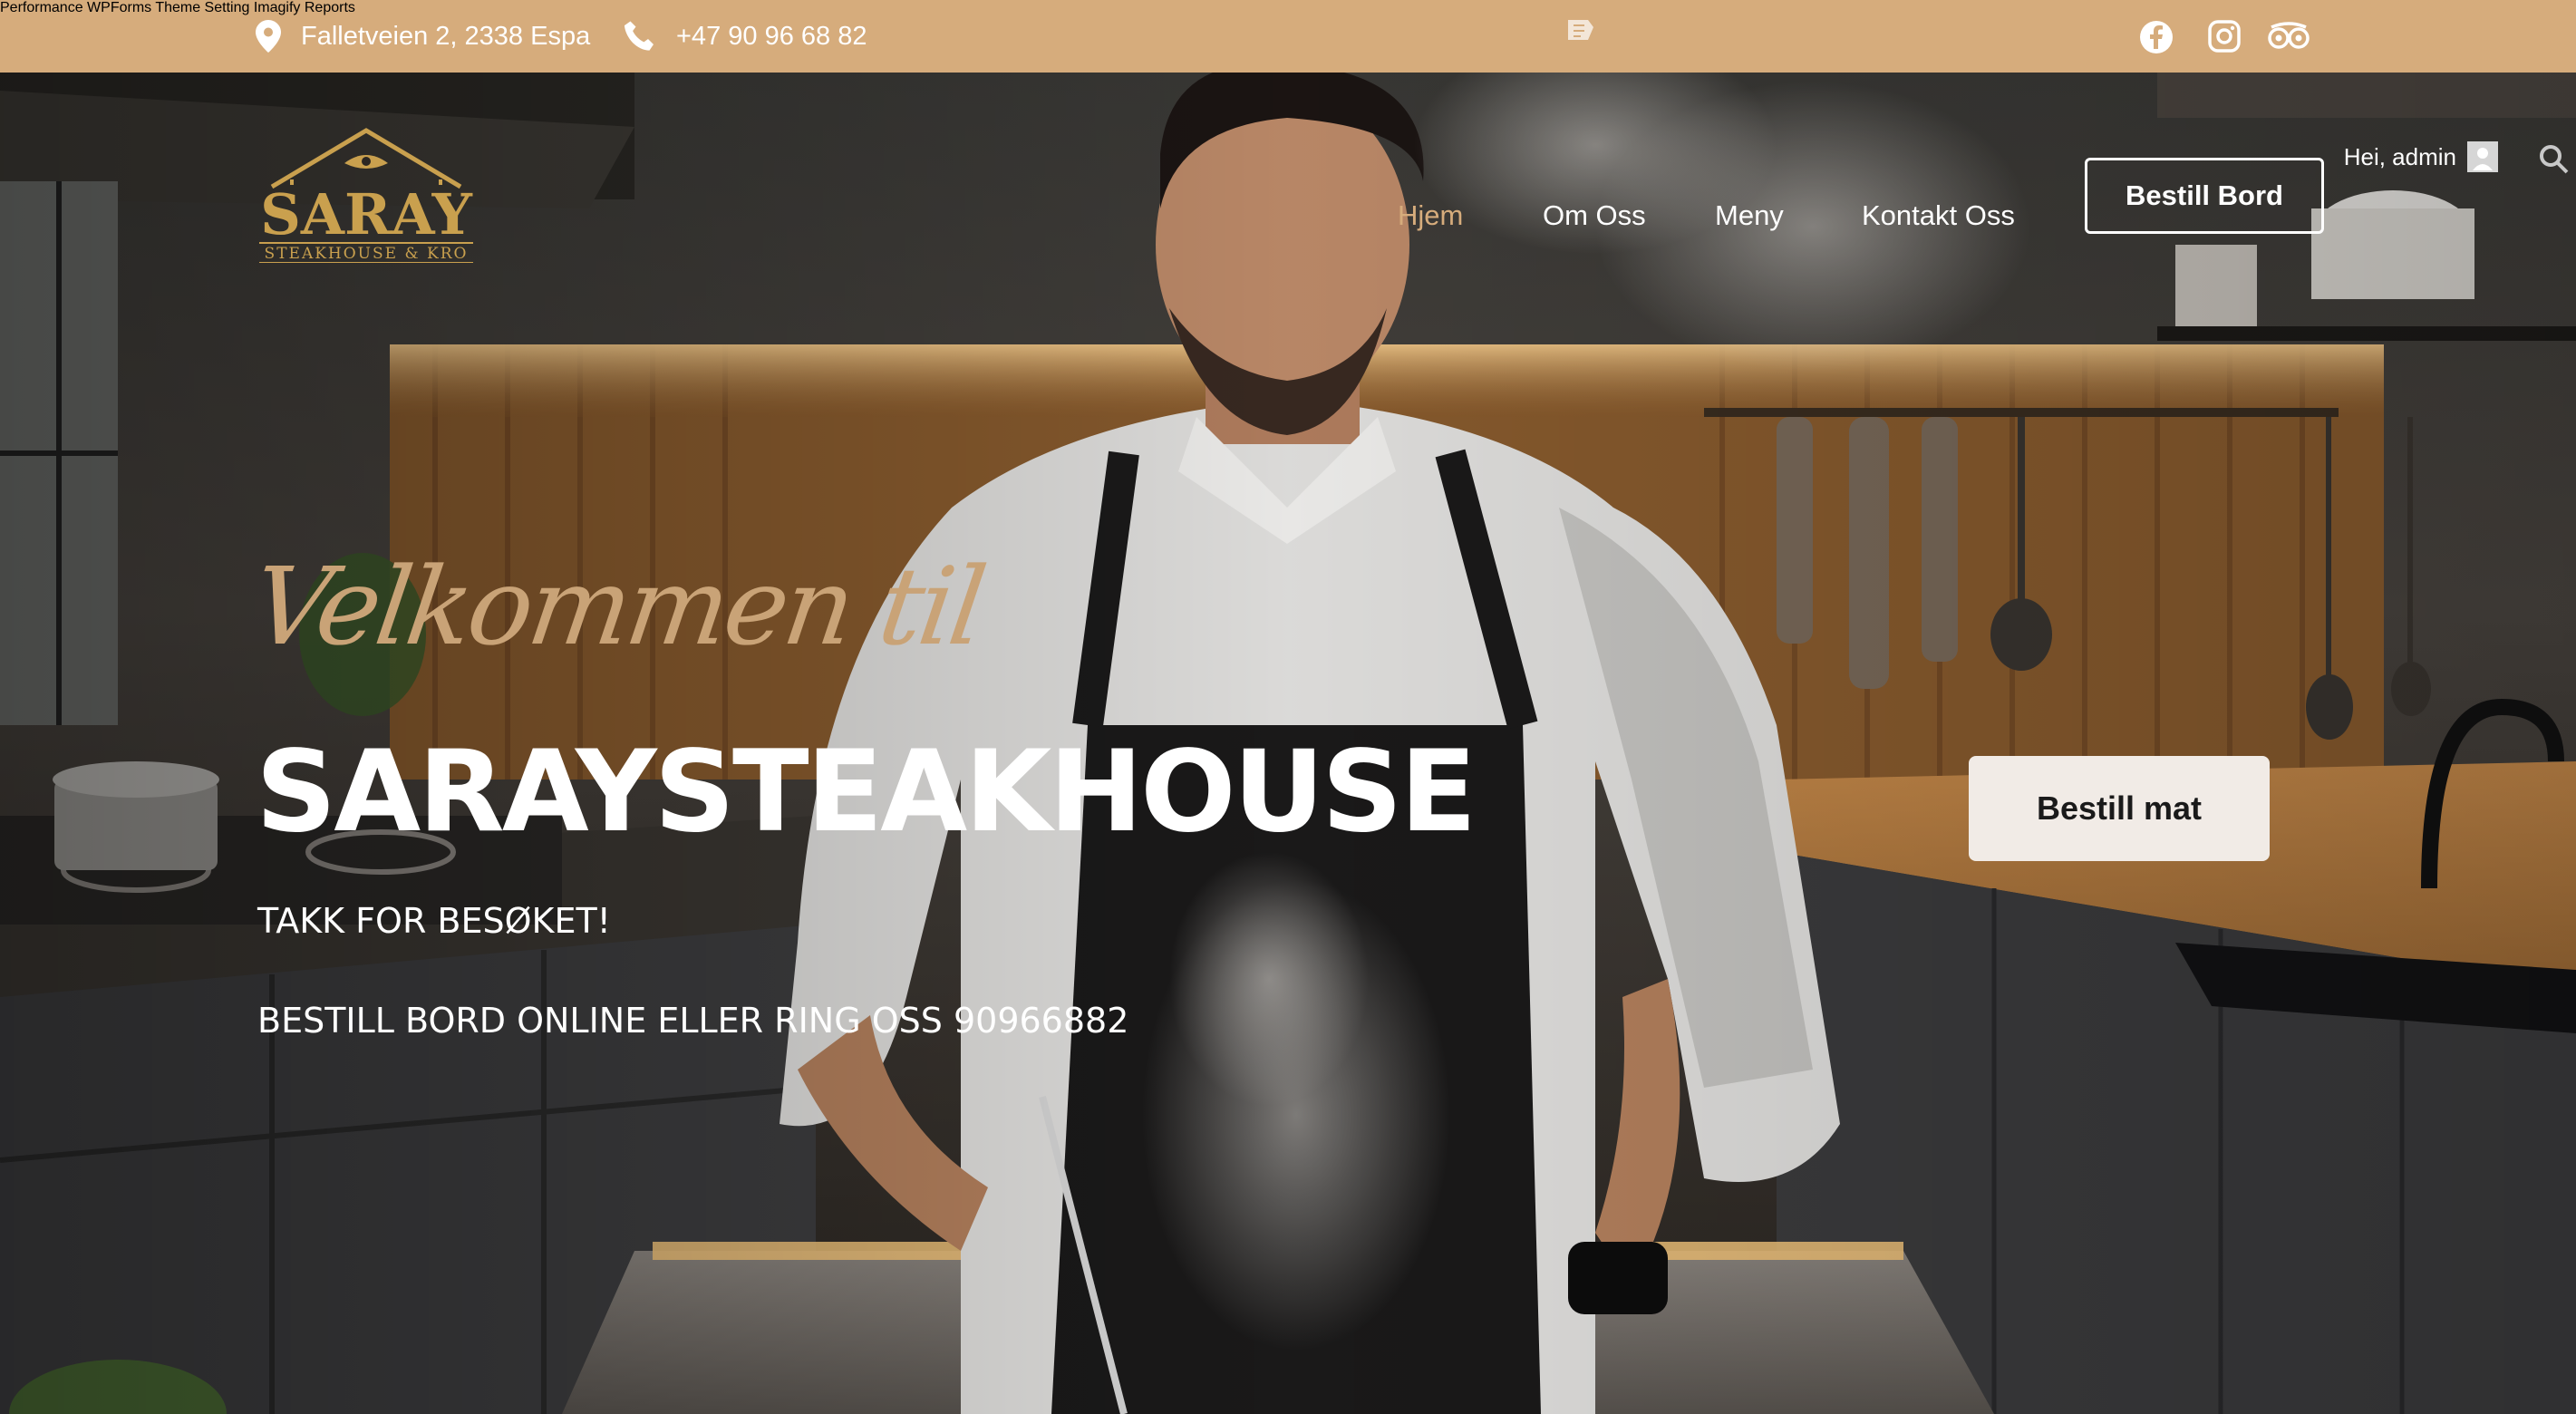 This screenshot has width=2576, height=1414. Describe the element at coordinates (202, 7) in the screenshot. I see `admin-menu-theme-setting: Theme Setting` at that location.